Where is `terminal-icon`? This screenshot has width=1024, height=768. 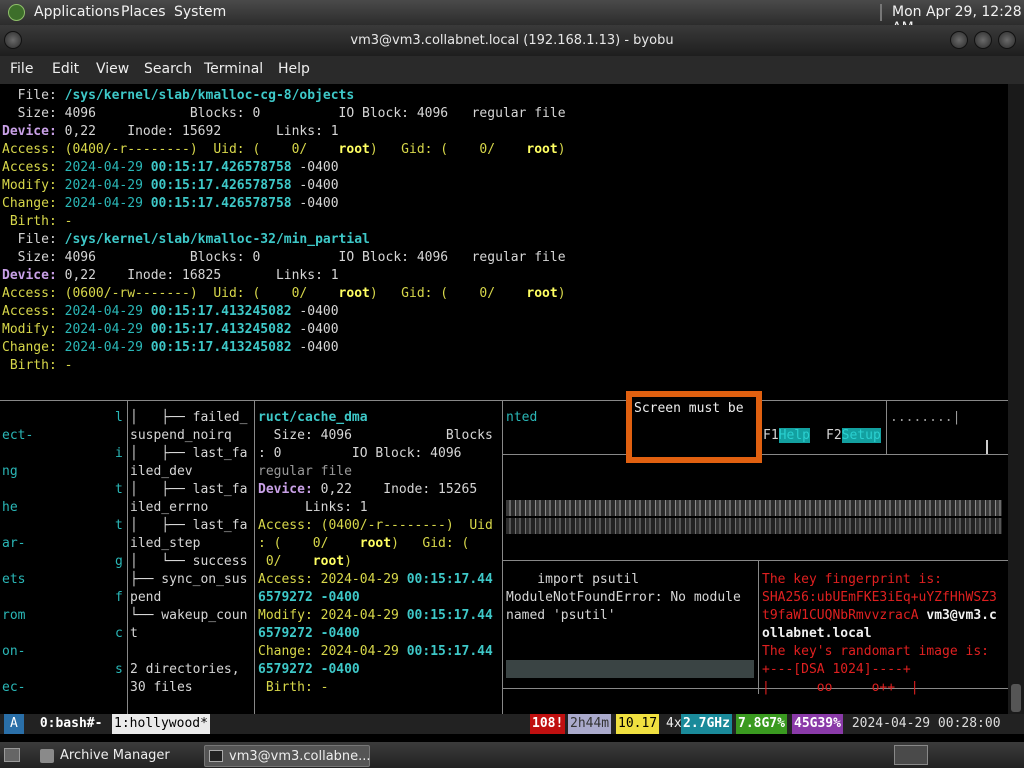 terminal-icon is located at coordinates (216, 756).